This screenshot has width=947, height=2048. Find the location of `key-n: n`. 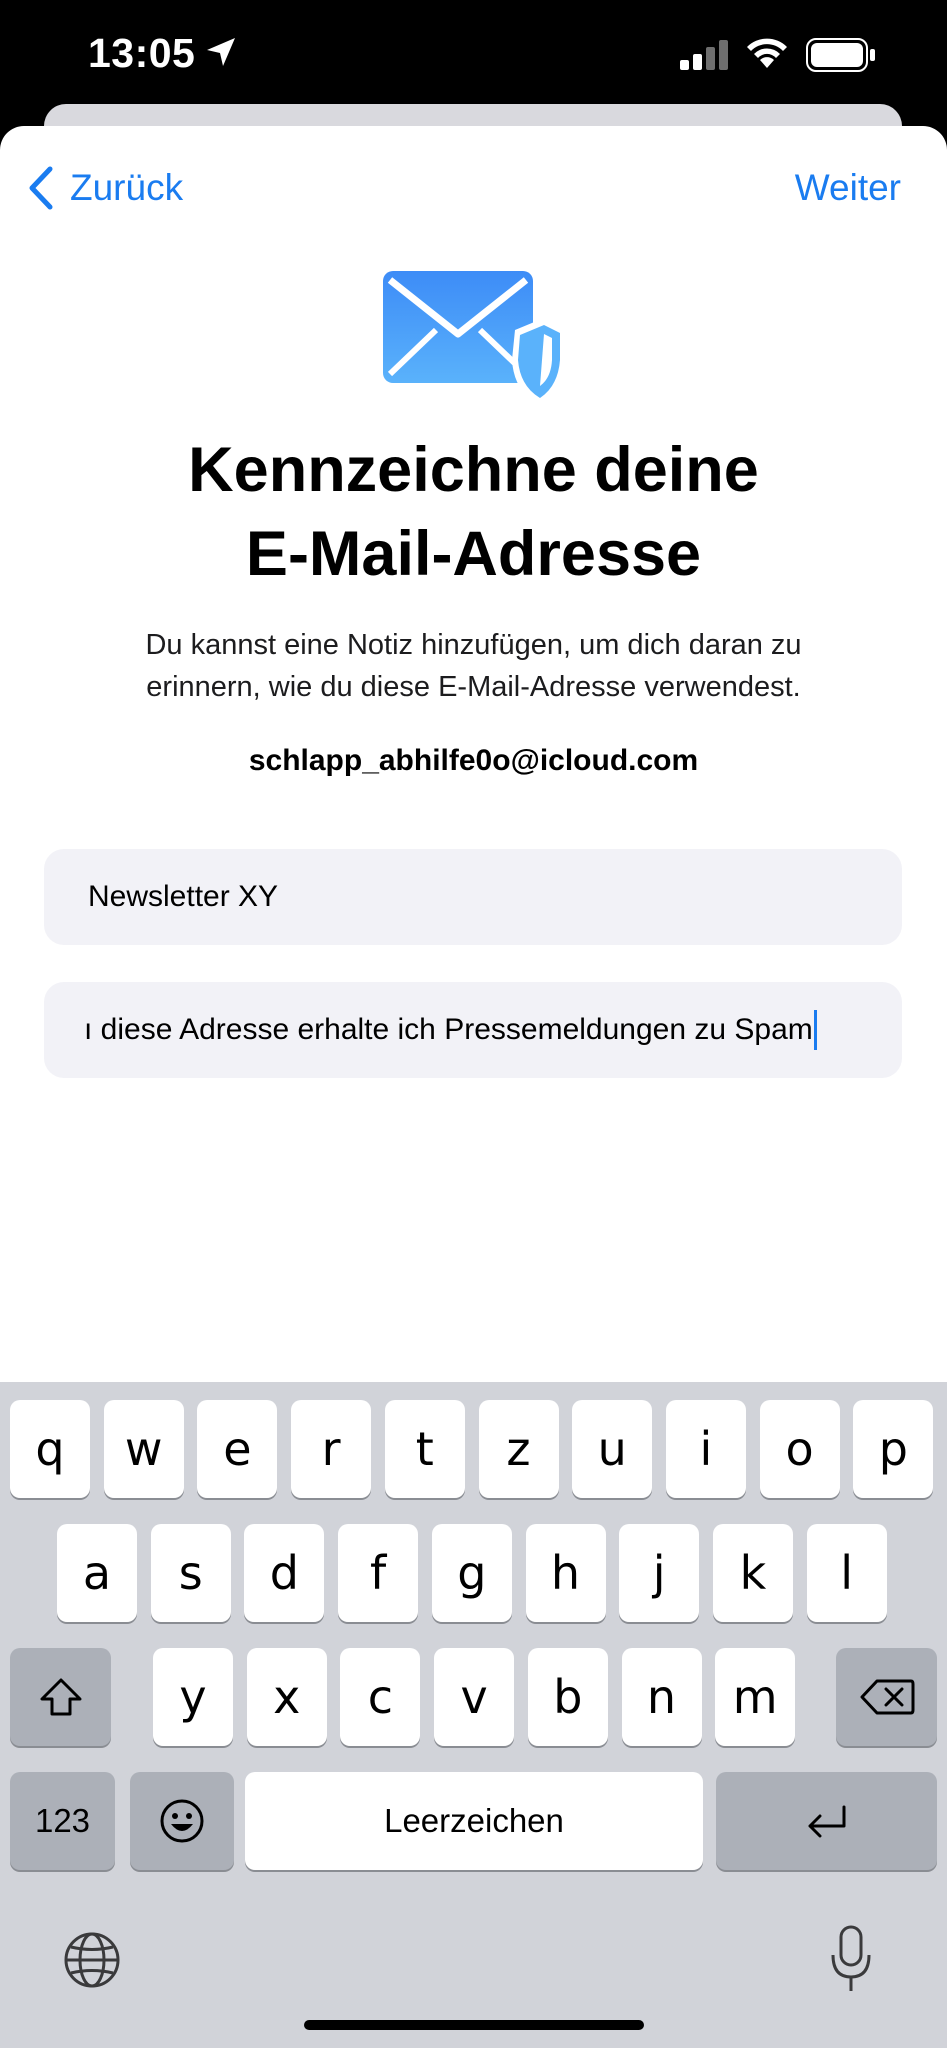

key-n: n is located at coordinates (661, 1697).